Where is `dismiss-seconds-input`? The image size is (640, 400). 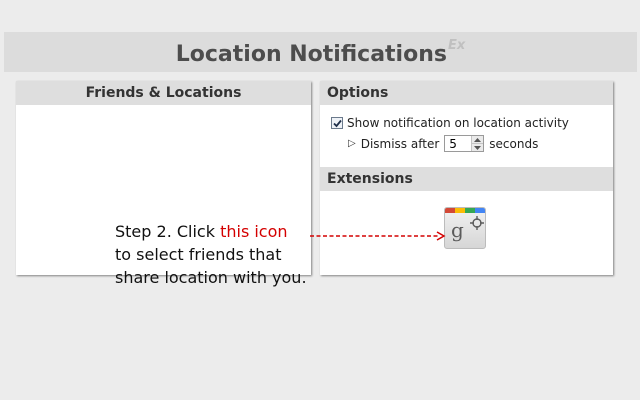
dismiss-seconds-input is located at coordinates (458, 143).